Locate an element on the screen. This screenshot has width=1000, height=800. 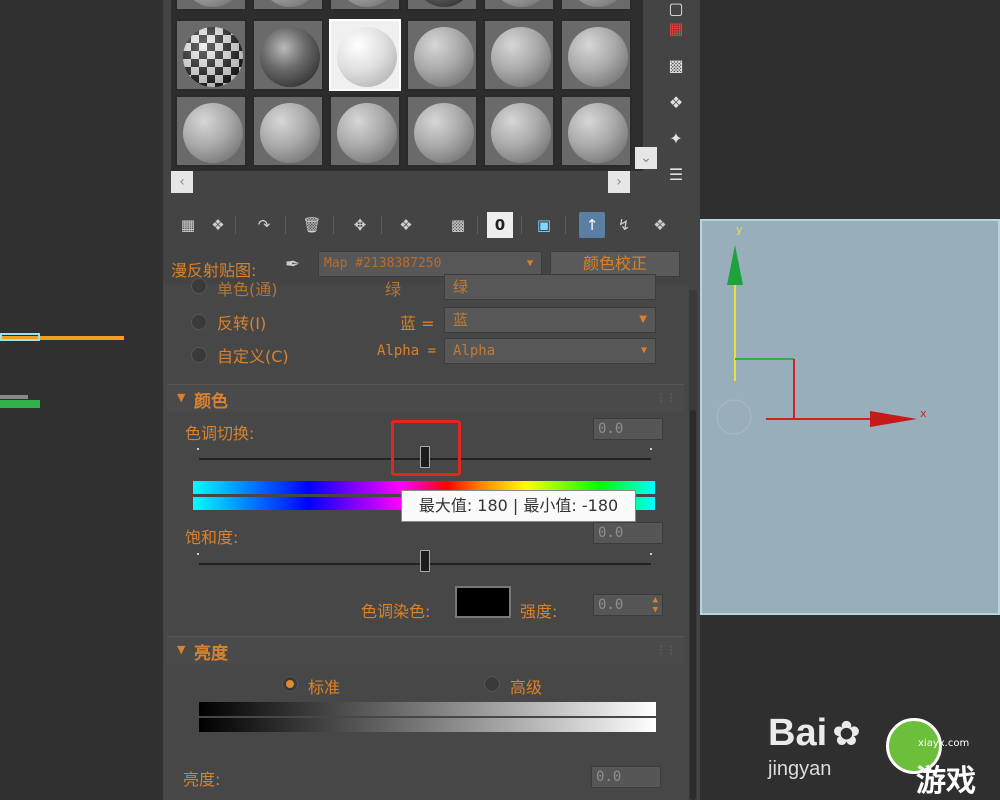
strength-spinner: 0.0 ▲ ▼ is located at coordinates (628, 605).